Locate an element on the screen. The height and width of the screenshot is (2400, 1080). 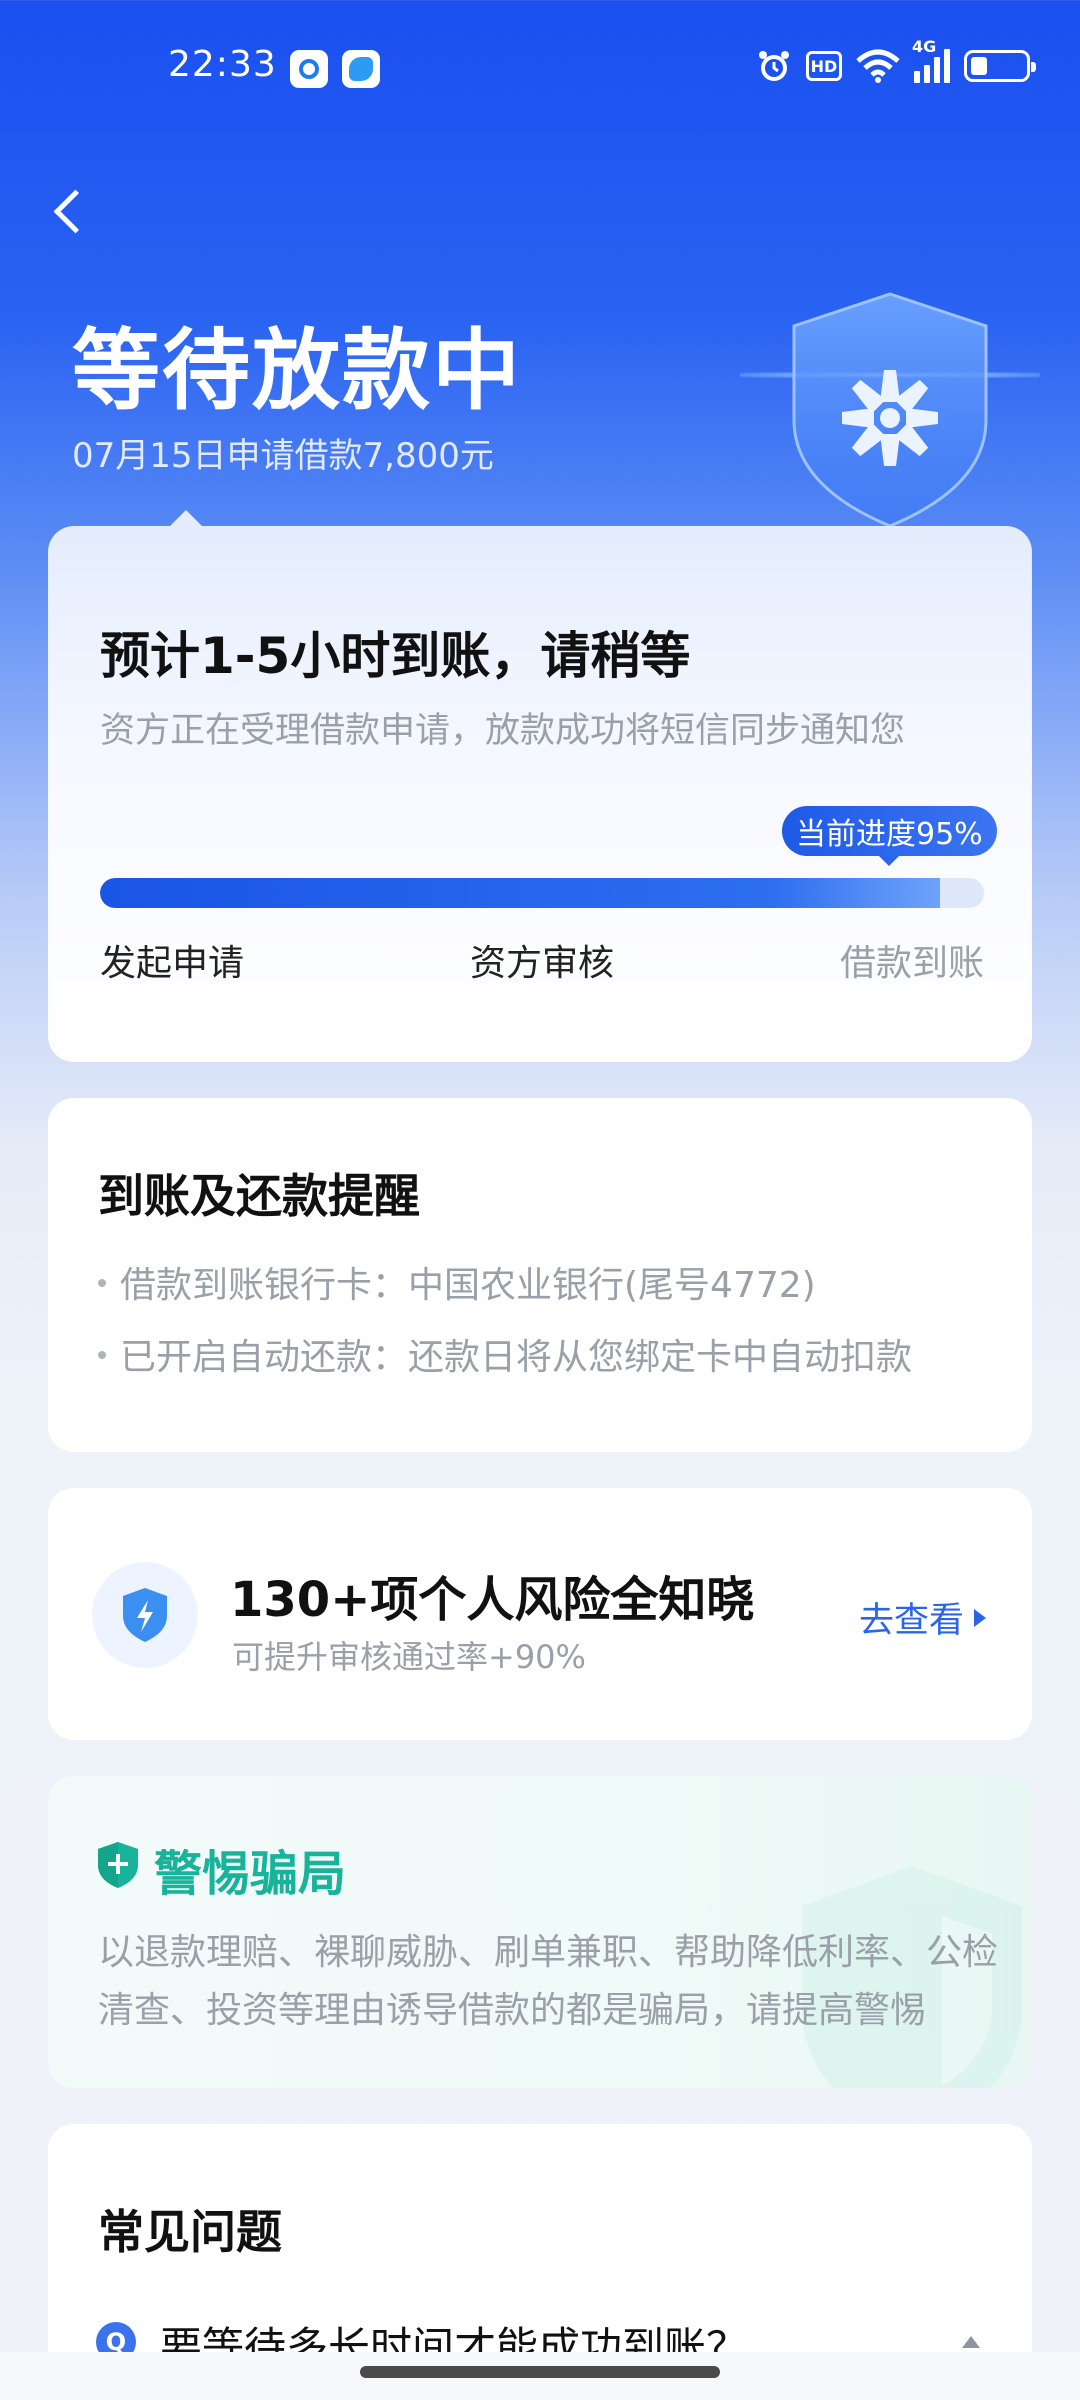
shield-logo-icon is located at coordinates (890, 410).